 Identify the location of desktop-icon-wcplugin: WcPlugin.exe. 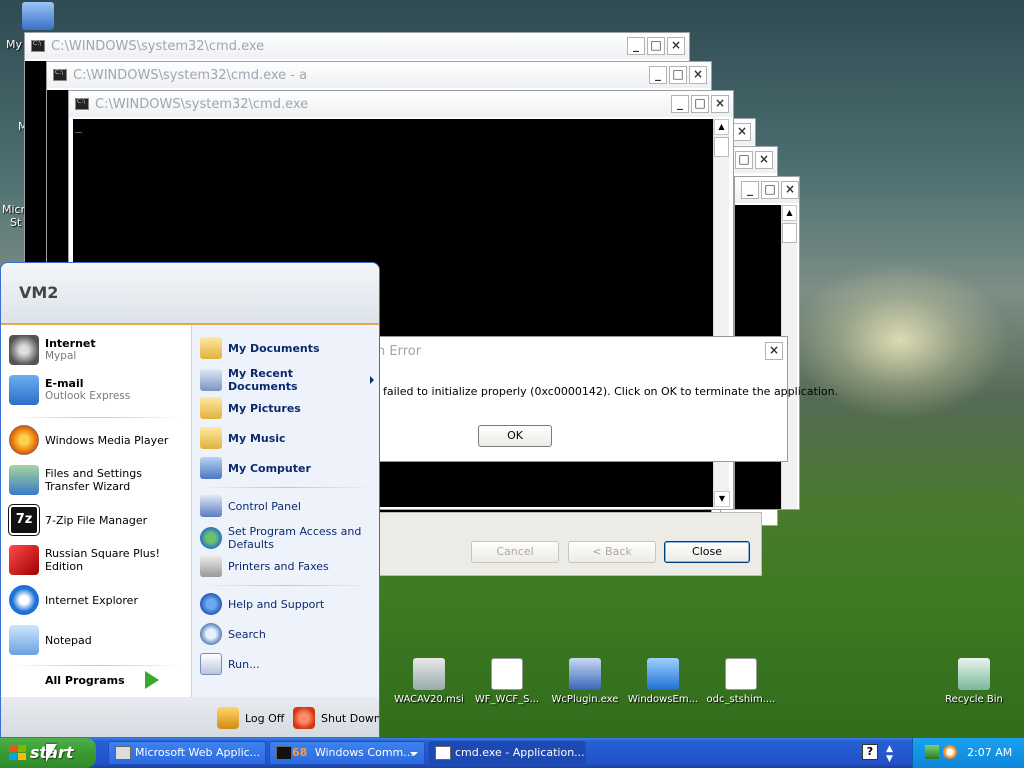
(585, 681).